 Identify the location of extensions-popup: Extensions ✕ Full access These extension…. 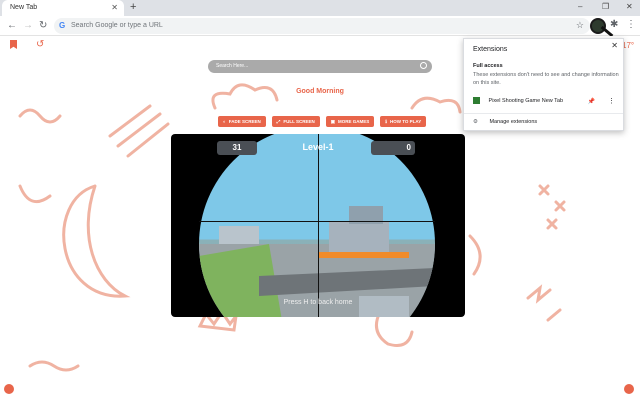
(543, 84).